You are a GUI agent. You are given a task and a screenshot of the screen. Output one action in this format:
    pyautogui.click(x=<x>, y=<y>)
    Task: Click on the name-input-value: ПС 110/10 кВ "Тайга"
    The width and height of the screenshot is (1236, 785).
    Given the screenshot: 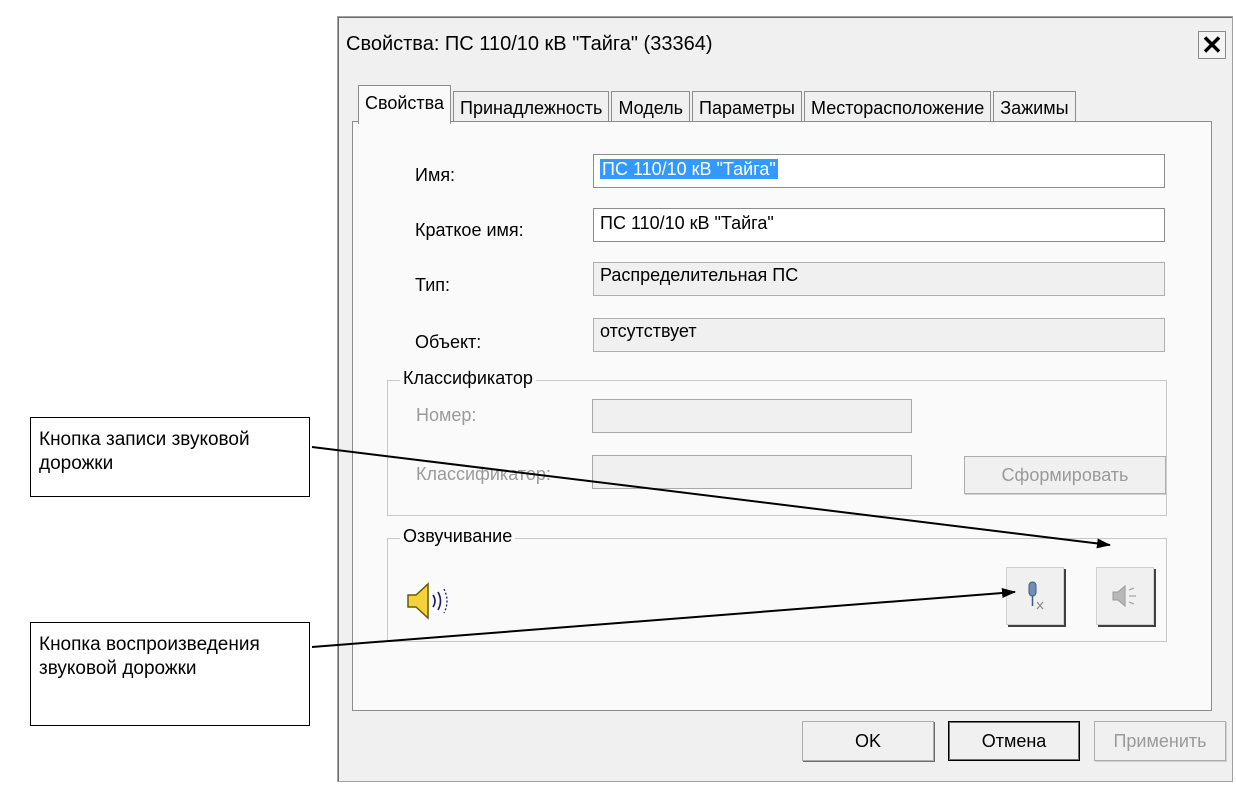 What is the action you would take?
    pyautogui.click(x=689, y=169)
    